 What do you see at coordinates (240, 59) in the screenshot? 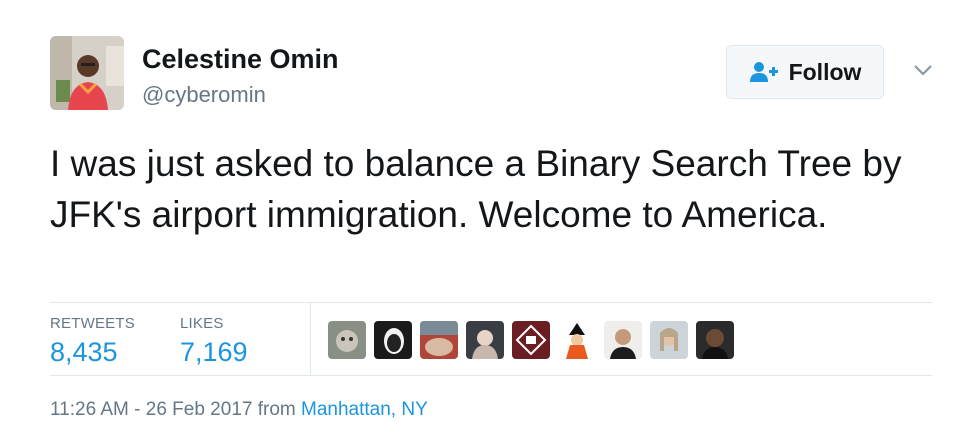
I see `user-name: Celestine Omin` at bounding box center [240, 59].